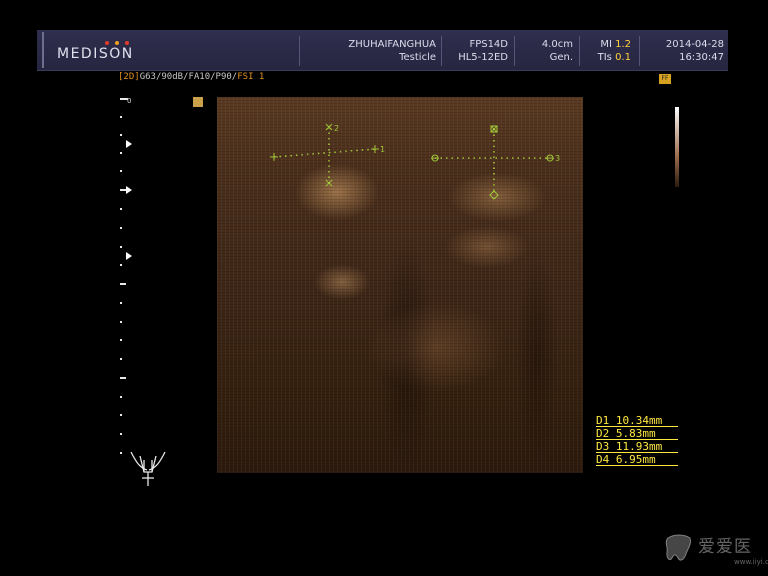  I want to click on caliper-label-1: 1, so click(382, 149).